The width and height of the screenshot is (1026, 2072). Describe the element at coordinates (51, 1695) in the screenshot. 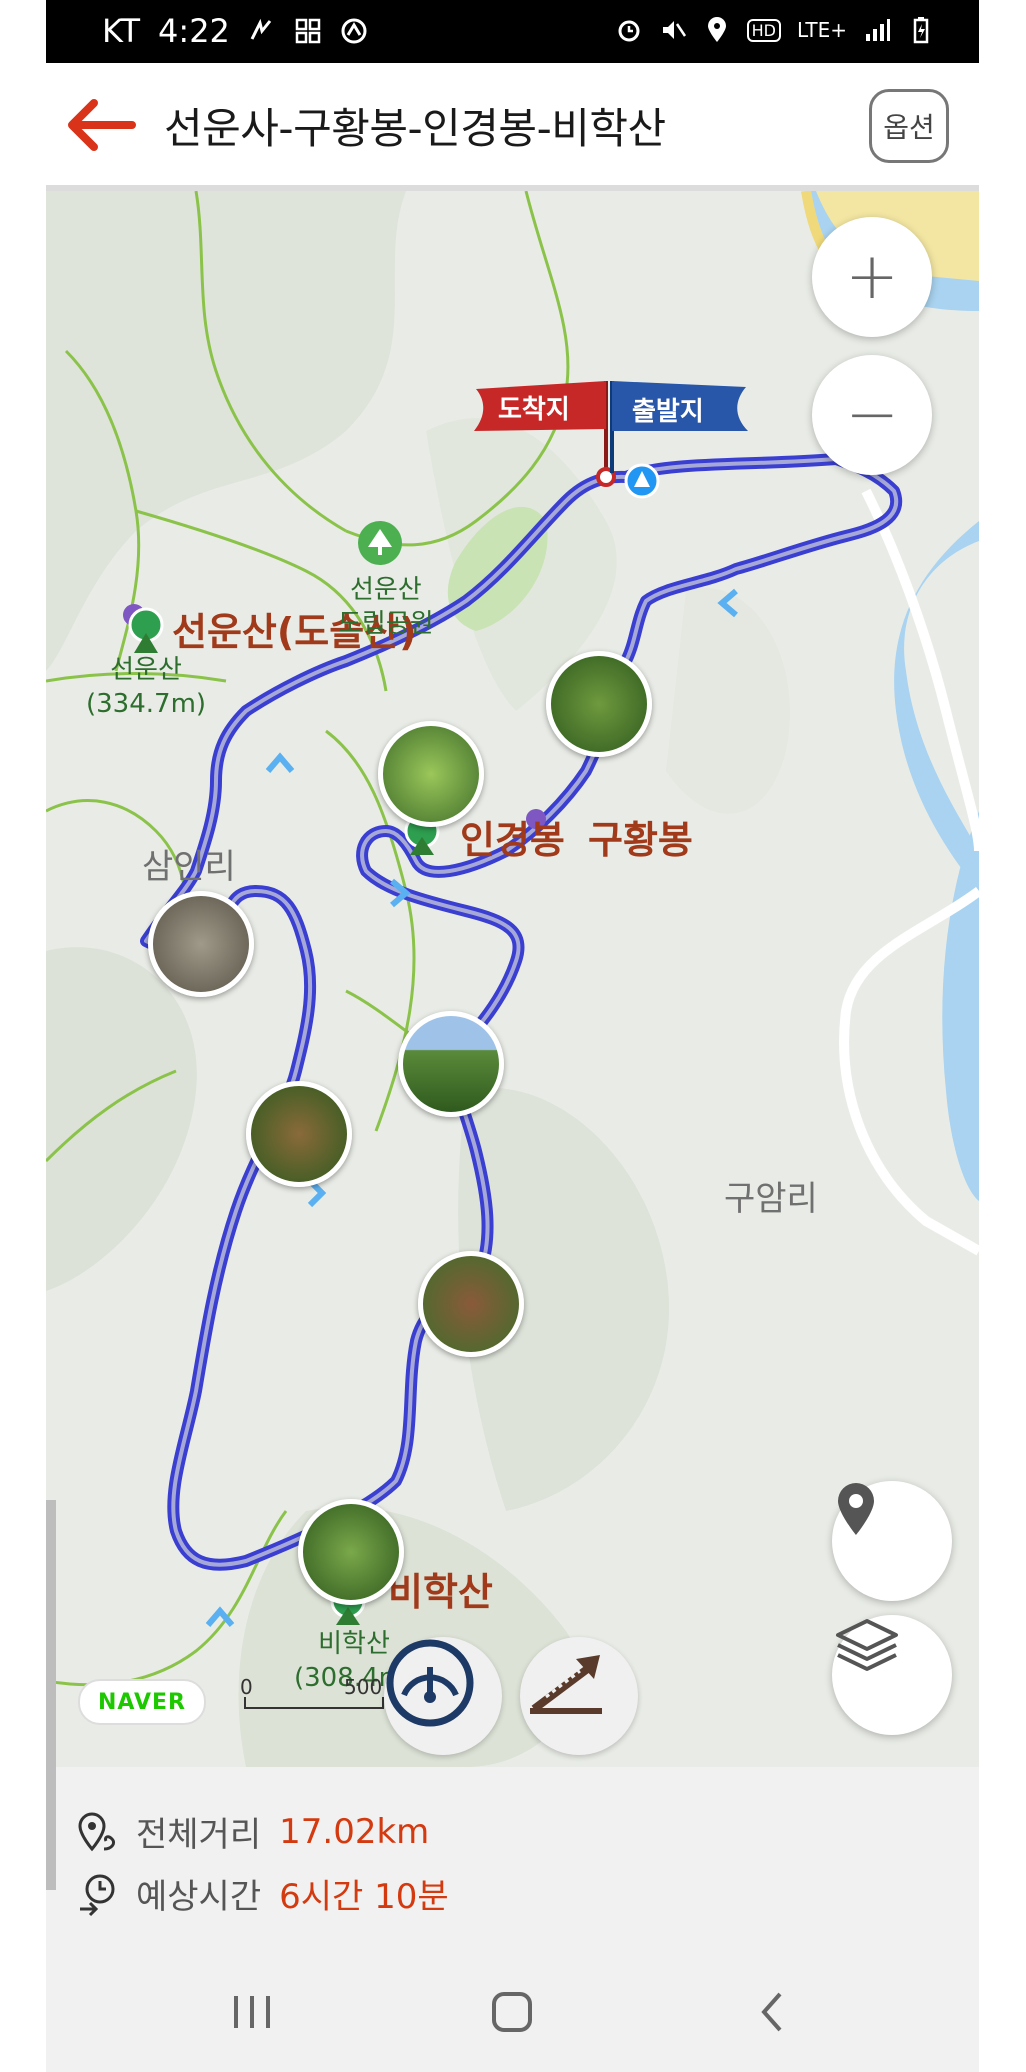

I see `edge-panel-handle` at that location.